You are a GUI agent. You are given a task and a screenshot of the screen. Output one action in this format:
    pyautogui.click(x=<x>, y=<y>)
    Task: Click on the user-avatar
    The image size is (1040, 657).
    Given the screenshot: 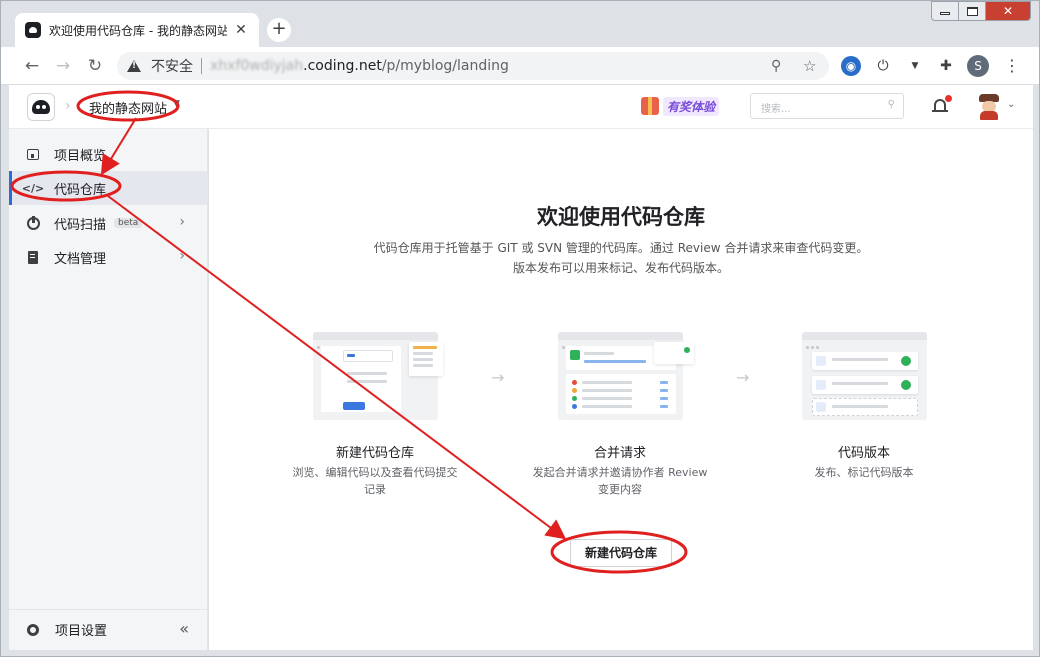 What is the action you would take?
    pyautogui.click(x=989, y=107)
    